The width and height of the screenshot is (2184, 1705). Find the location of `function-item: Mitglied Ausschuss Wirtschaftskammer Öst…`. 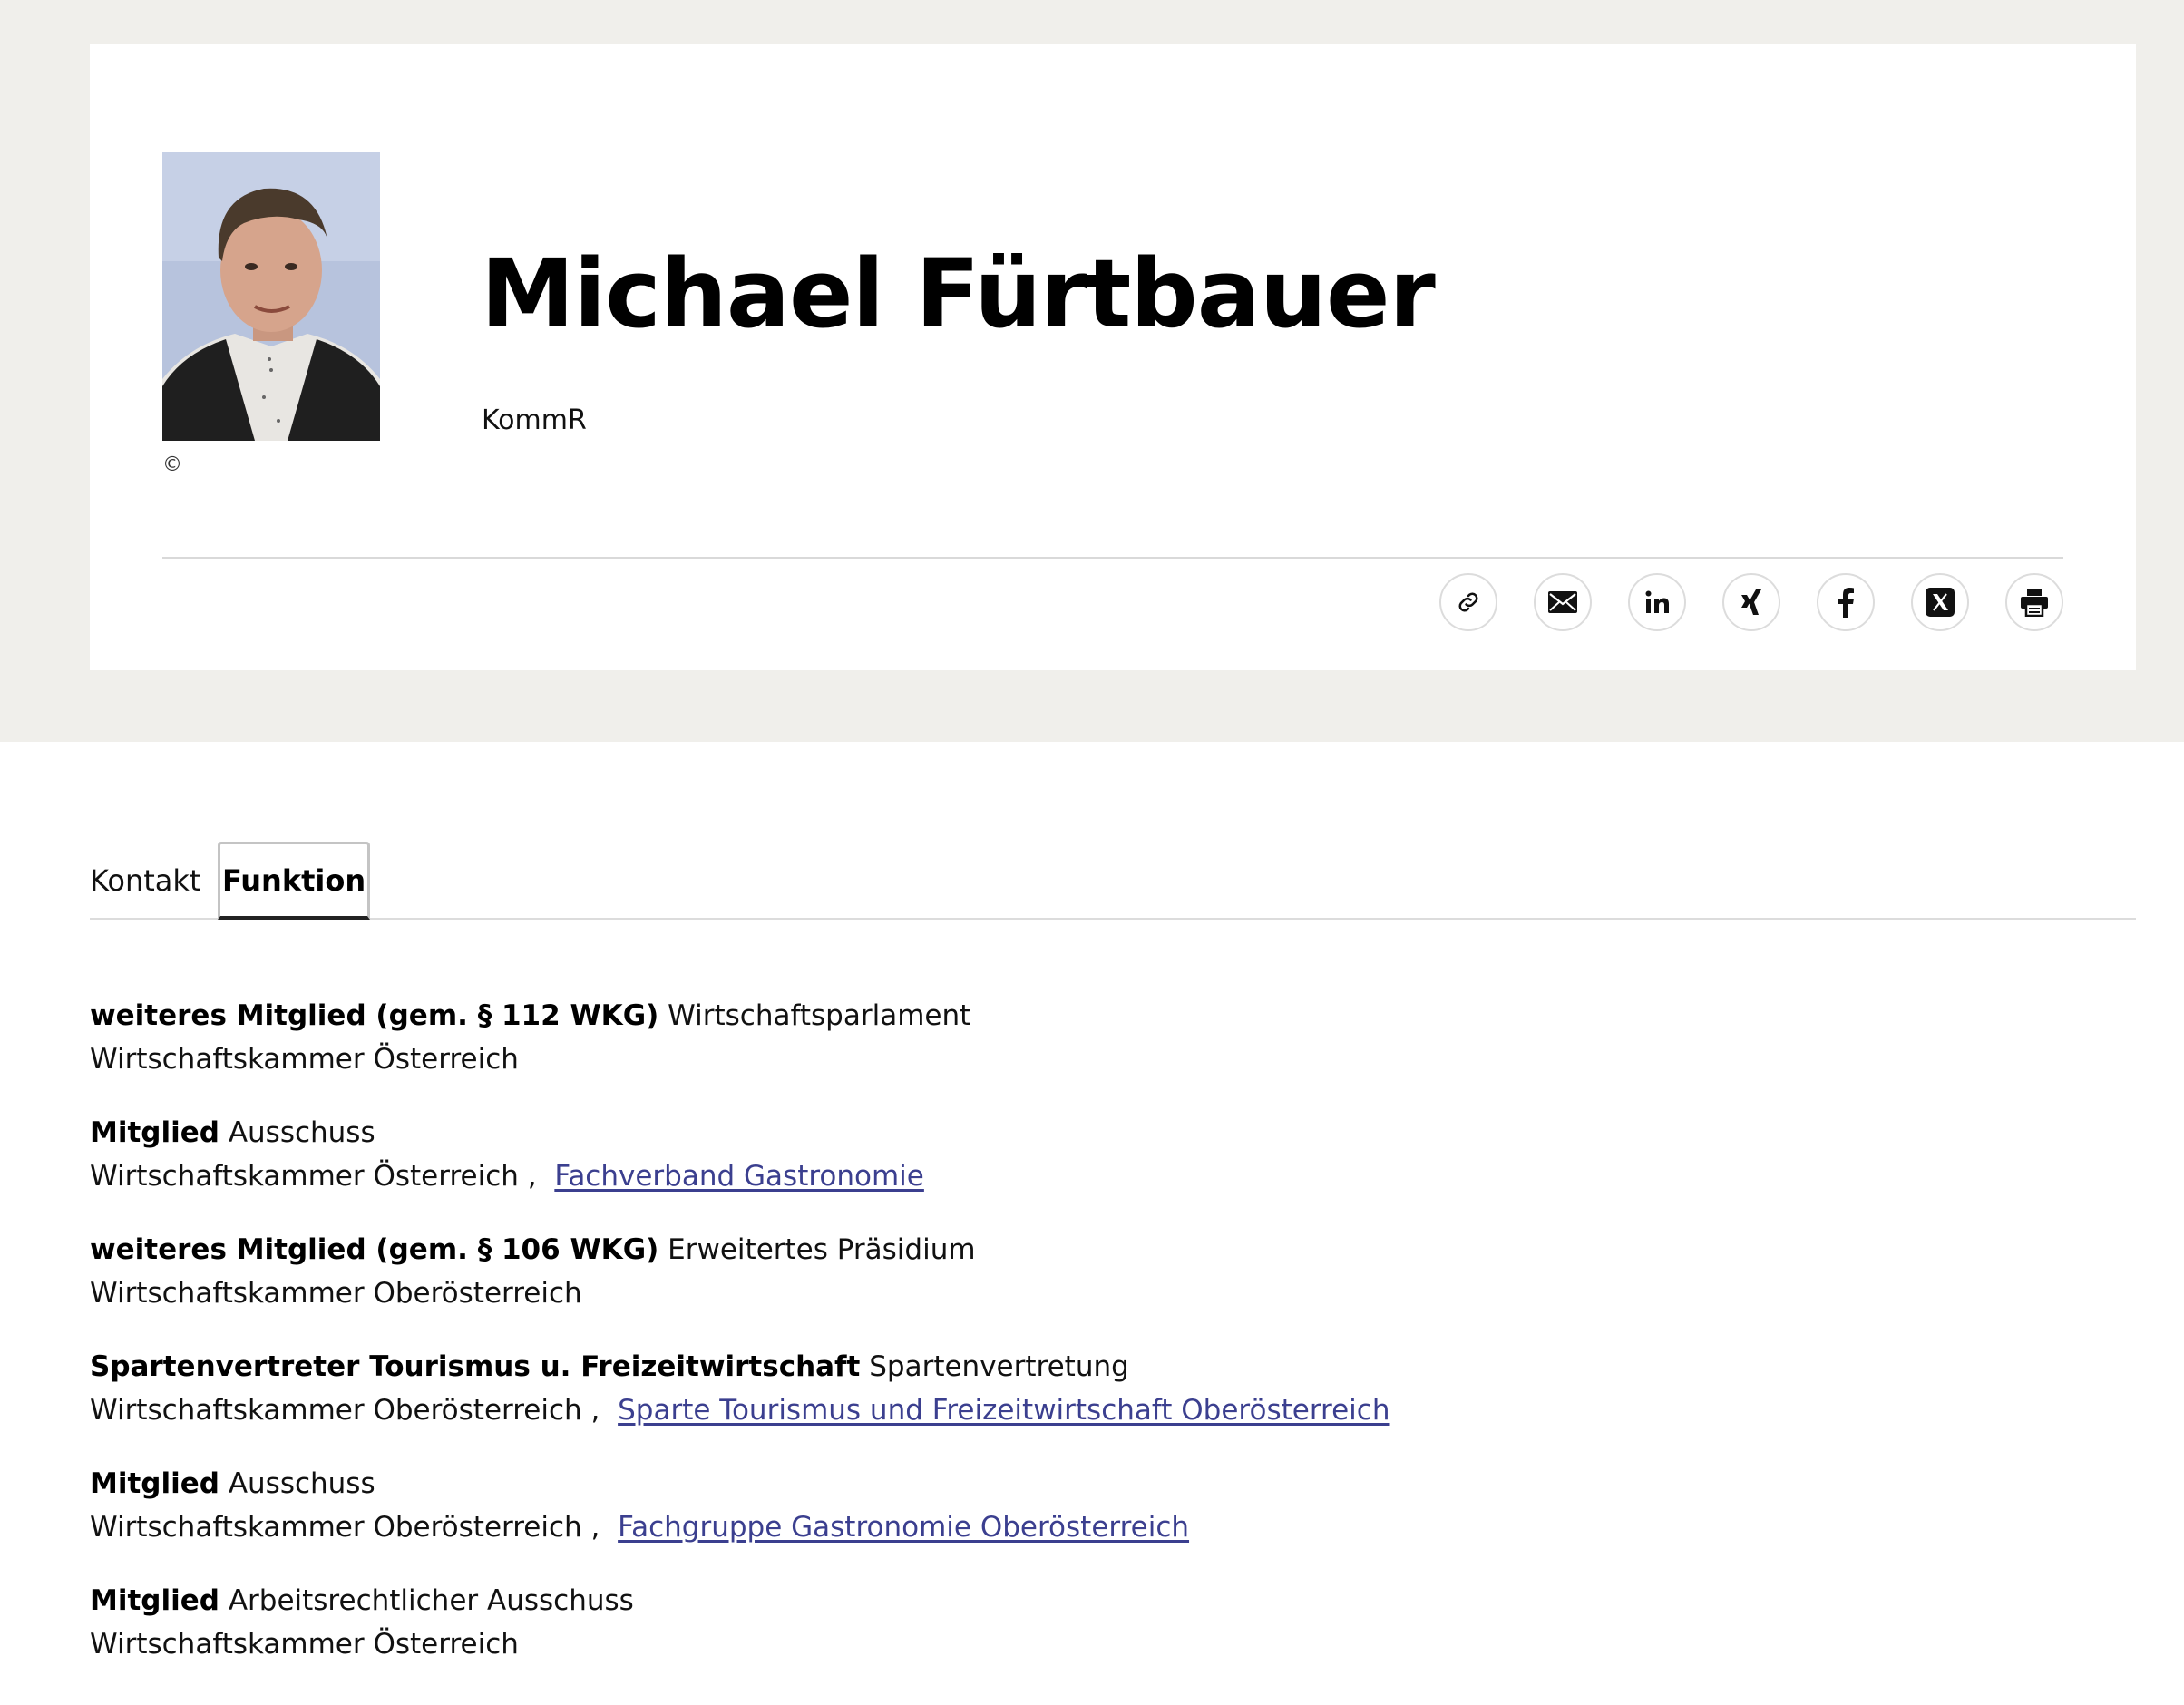

function-item: Mitglied Ausschuss Wirtschaftskammer Öst… is located at coordinates (1087, 1169).